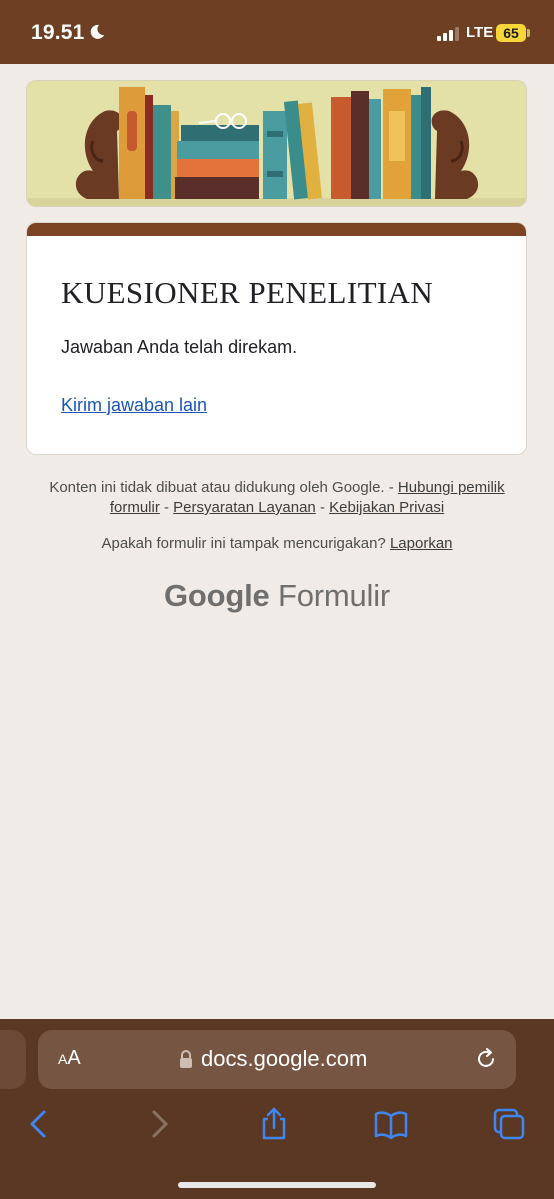 The width and height of the screenshot is (554, 1199). Describe the element at coordinates (97, 31) in the screenshot. I see `moon-icon` at that location.